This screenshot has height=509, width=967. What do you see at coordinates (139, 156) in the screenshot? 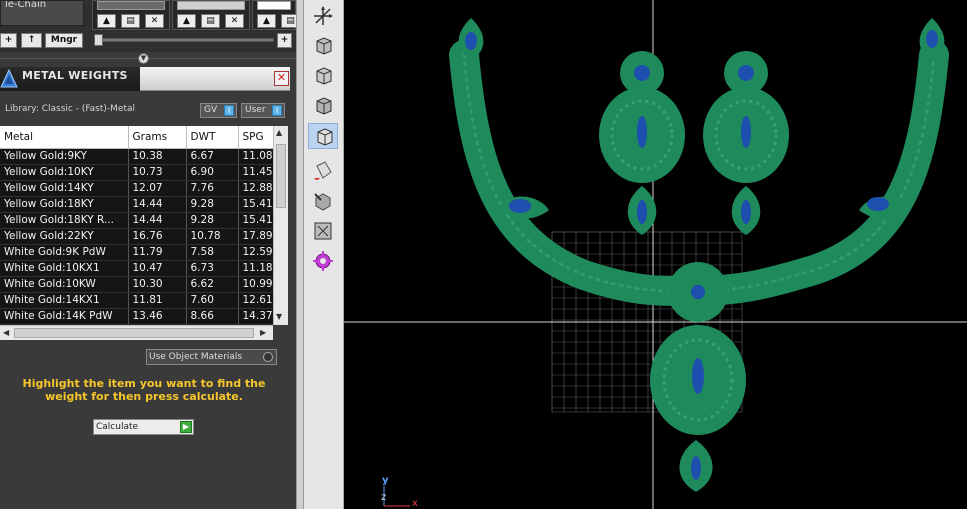
I see `table-row: Yellow Gold:9KY 10.38 6.67 11.08` at bounding box center [139, 156].